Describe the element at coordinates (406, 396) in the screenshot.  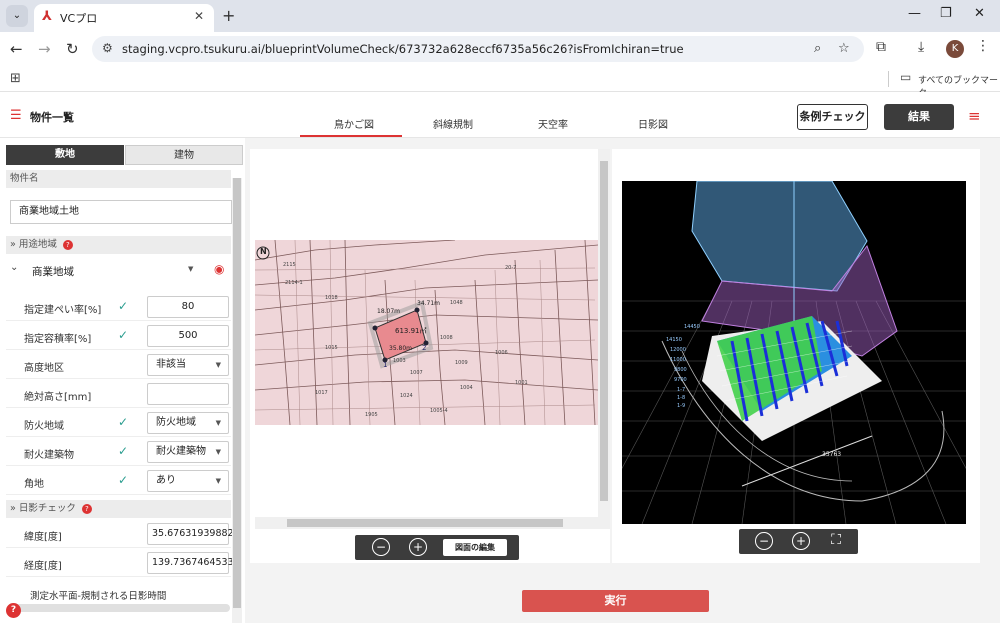
I see `parcel-label: 1024` at that location.